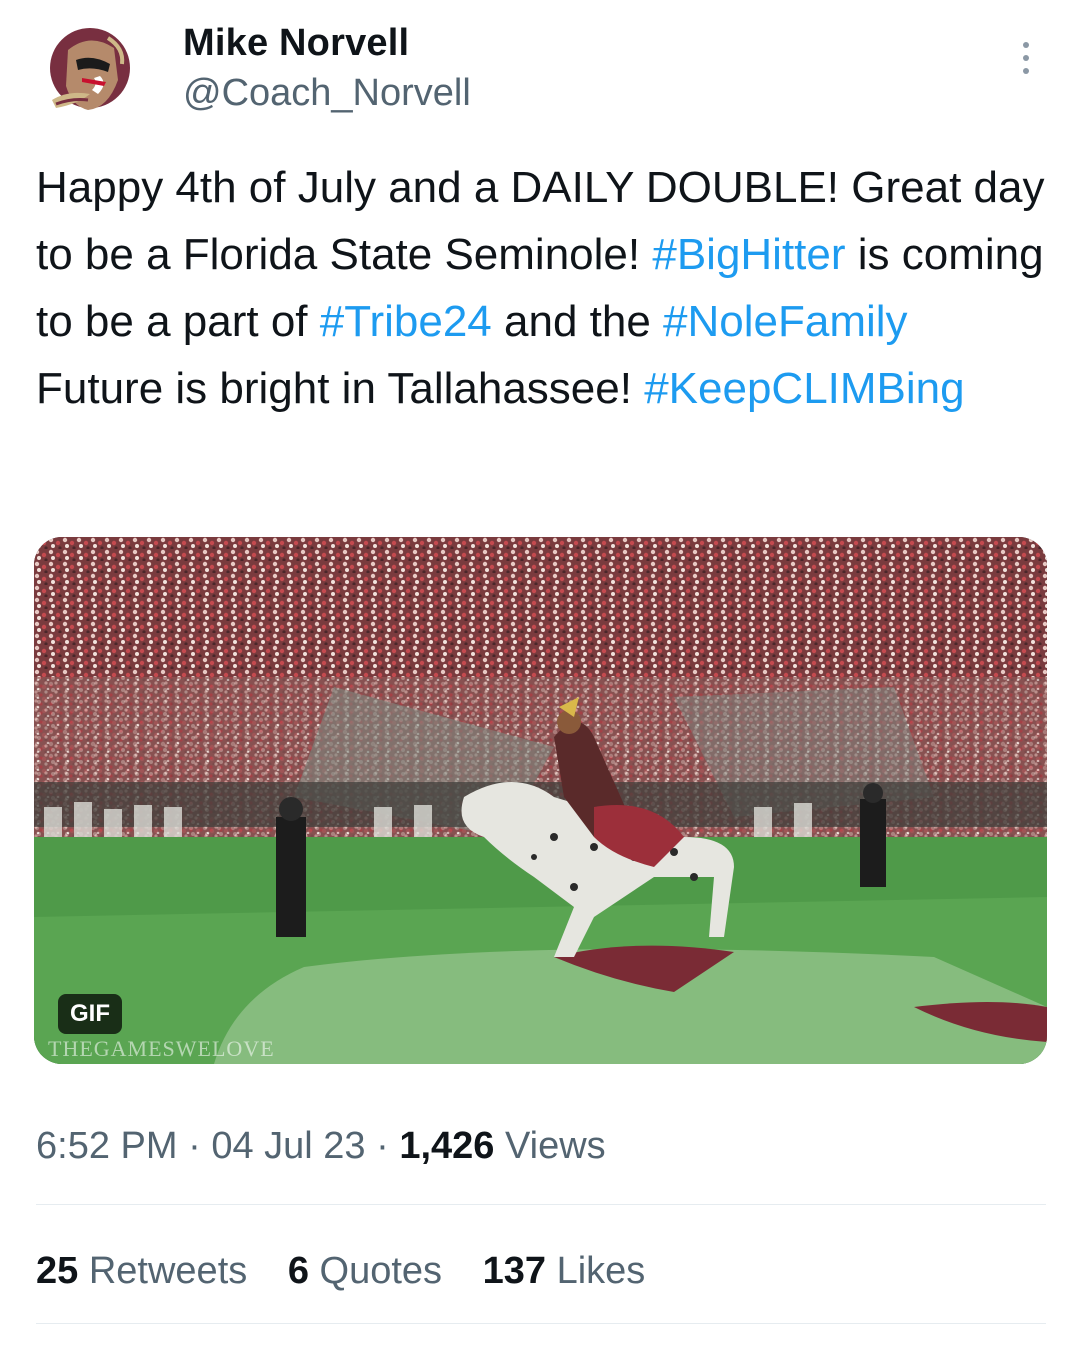  What do you see at coordinates (577, 321) in the screenshot?
I see `tweet-text-segment: and the` at bounding box center [577, 321].